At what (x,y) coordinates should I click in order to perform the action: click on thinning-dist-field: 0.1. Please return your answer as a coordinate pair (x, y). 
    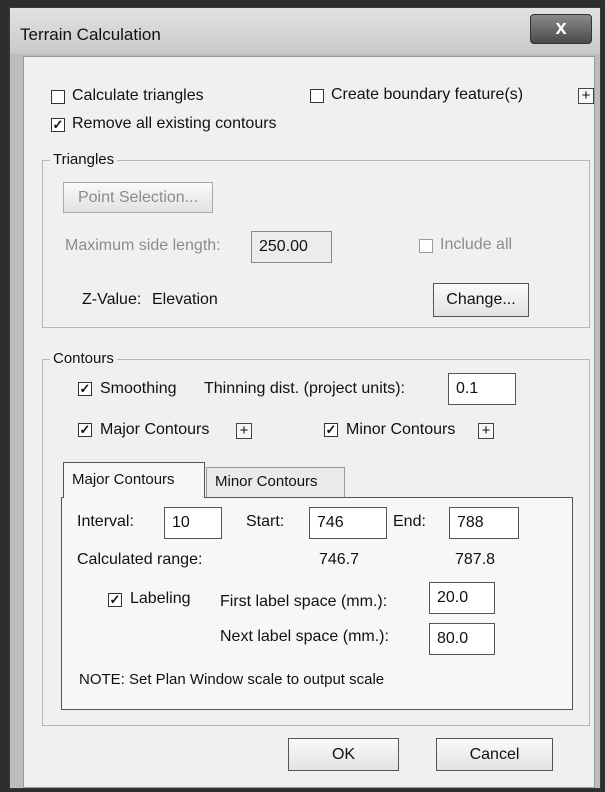
    Looking at the image, I should click on (482, 389).